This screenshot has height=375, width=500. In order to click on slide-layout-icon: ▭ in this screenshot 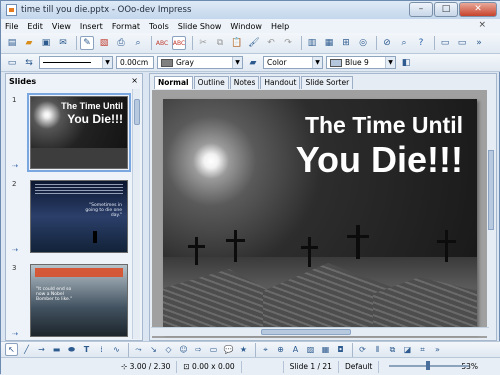, I will do `click(462, 43)`.